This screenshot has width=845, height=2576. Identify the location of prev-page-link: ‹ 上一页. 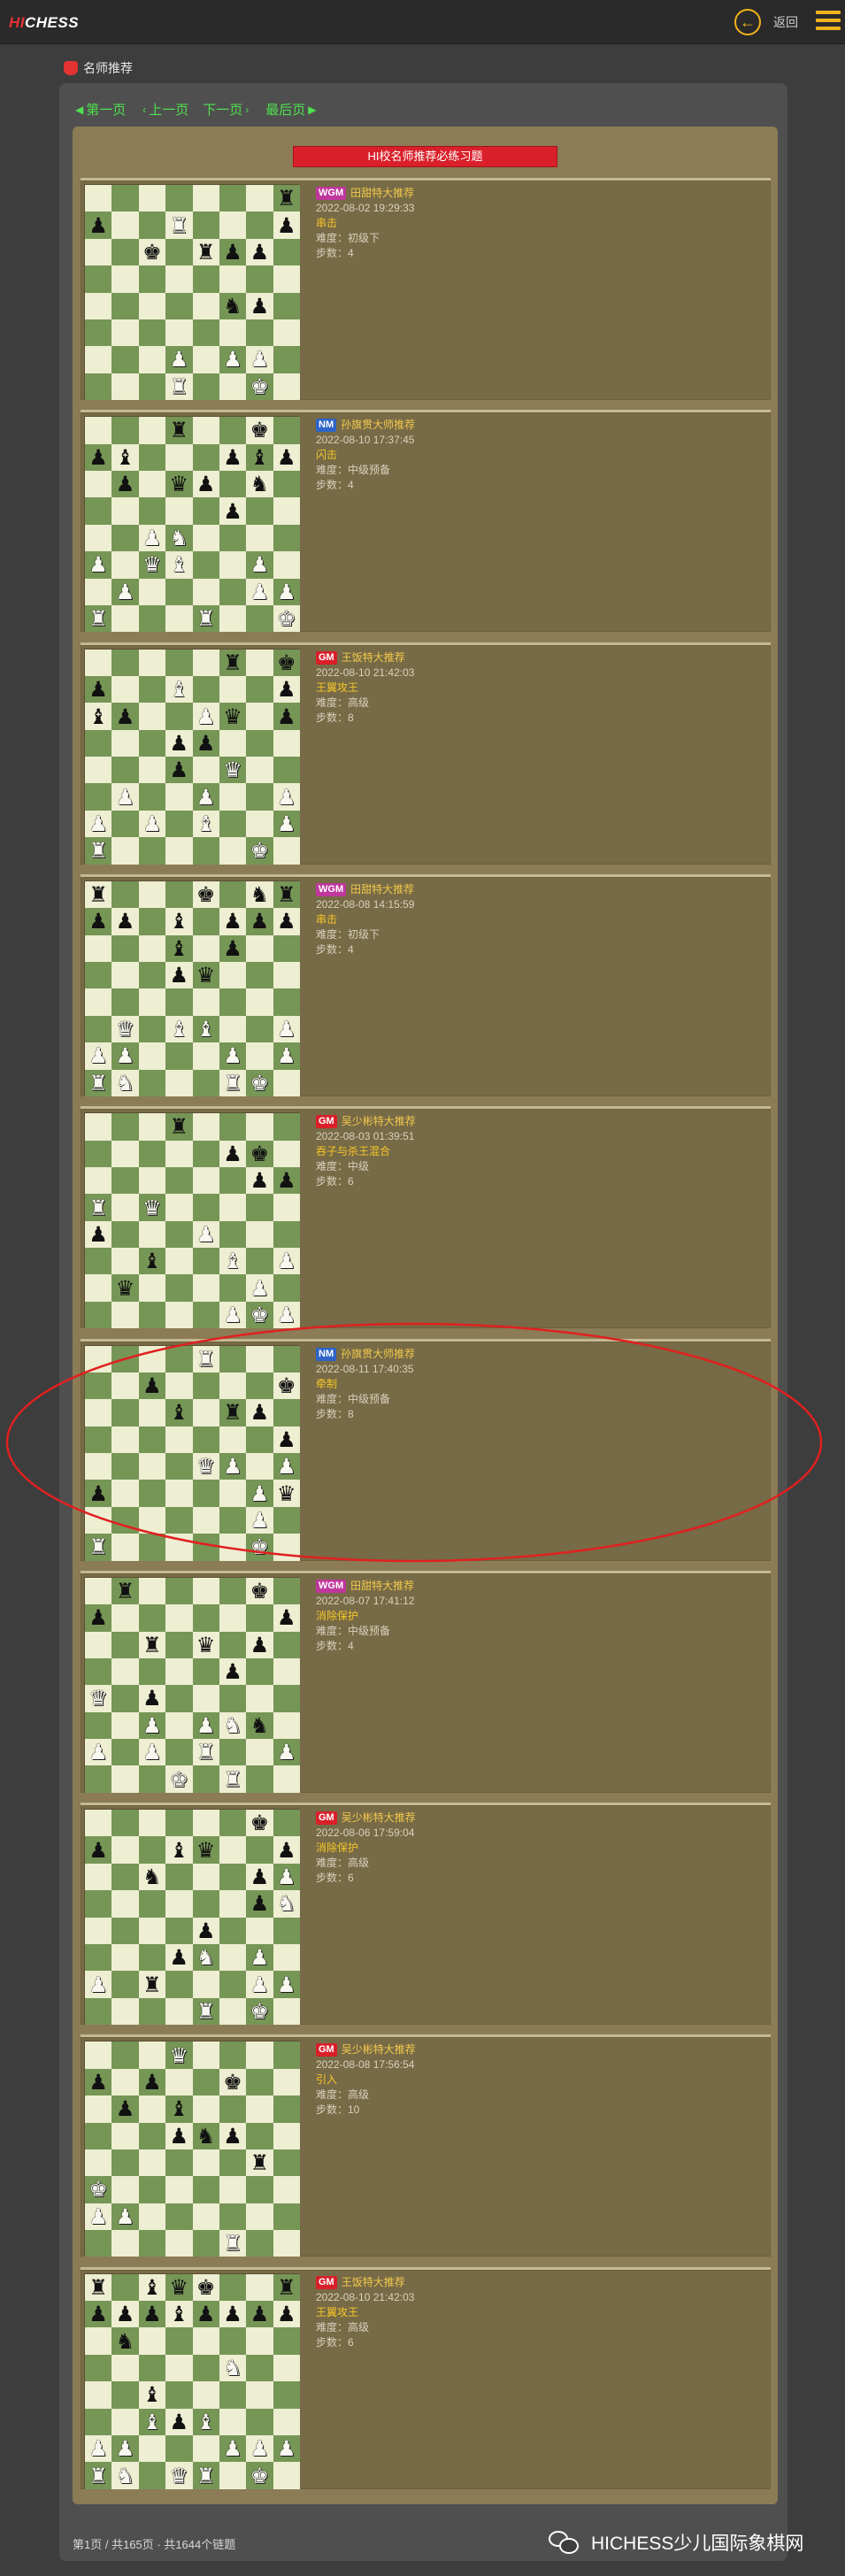
(164, 109).